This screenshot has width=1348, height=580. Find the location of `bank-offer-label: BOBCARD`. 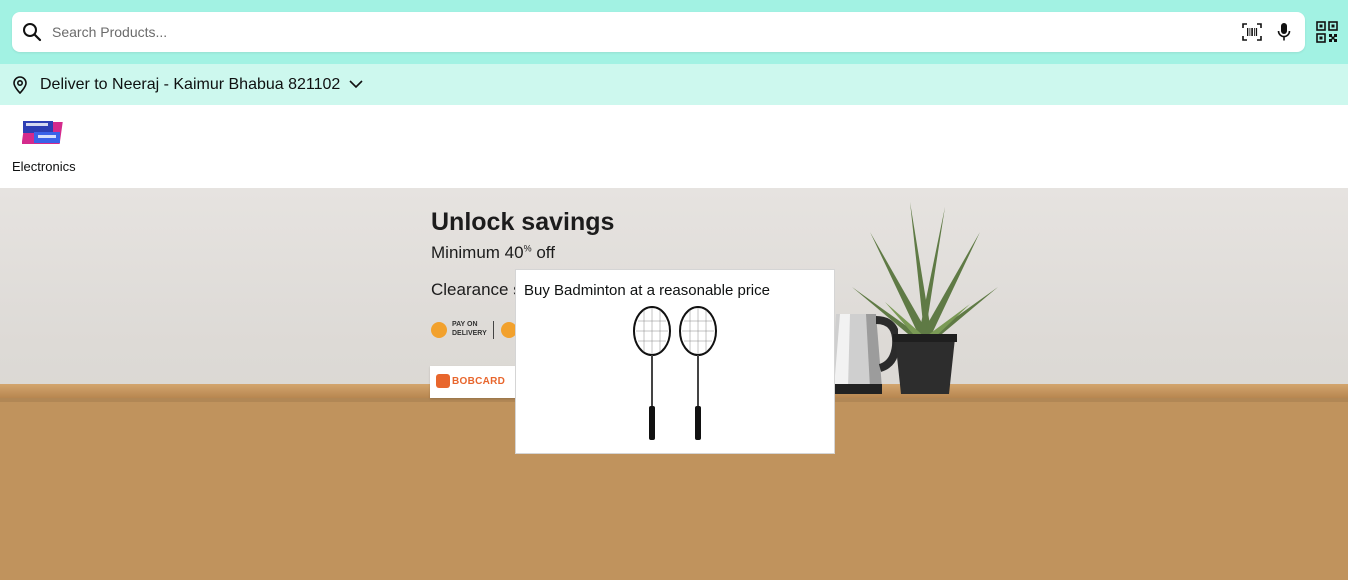

bank-offer-label: BOBCARD is located at coordinates (479, 381).